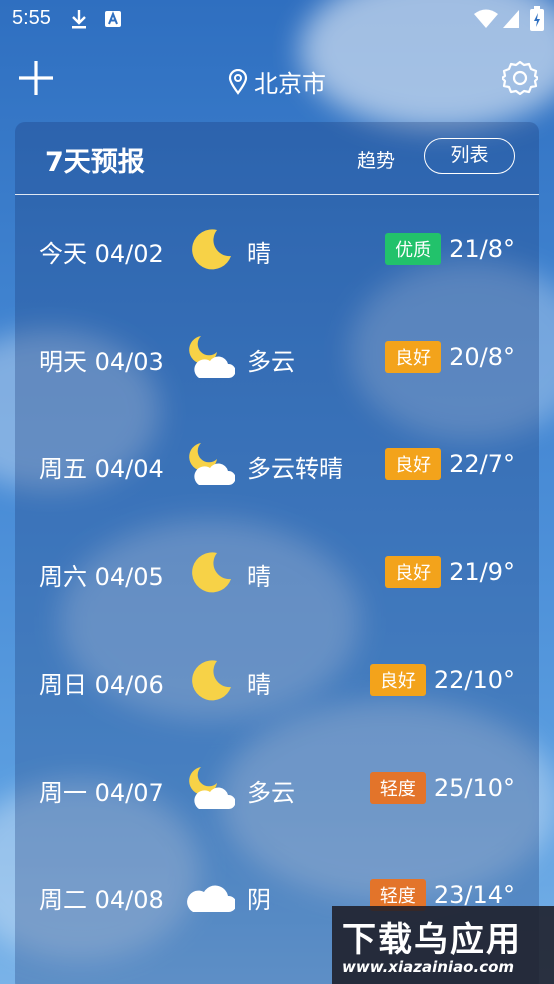  I want to click on forecast-row: 周六 04/05 晴 良好 21/9°, so click(277, 573).